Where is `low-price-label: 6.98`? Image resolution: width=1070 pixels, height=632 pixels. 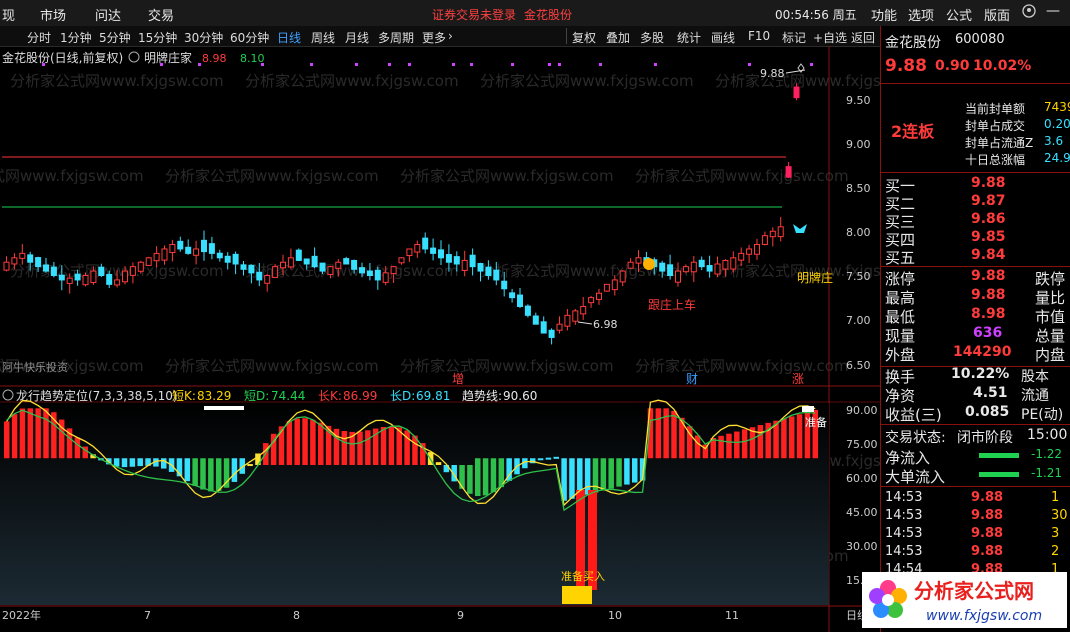
low-price-label: 6.98 is located at coordinates (605, 324).